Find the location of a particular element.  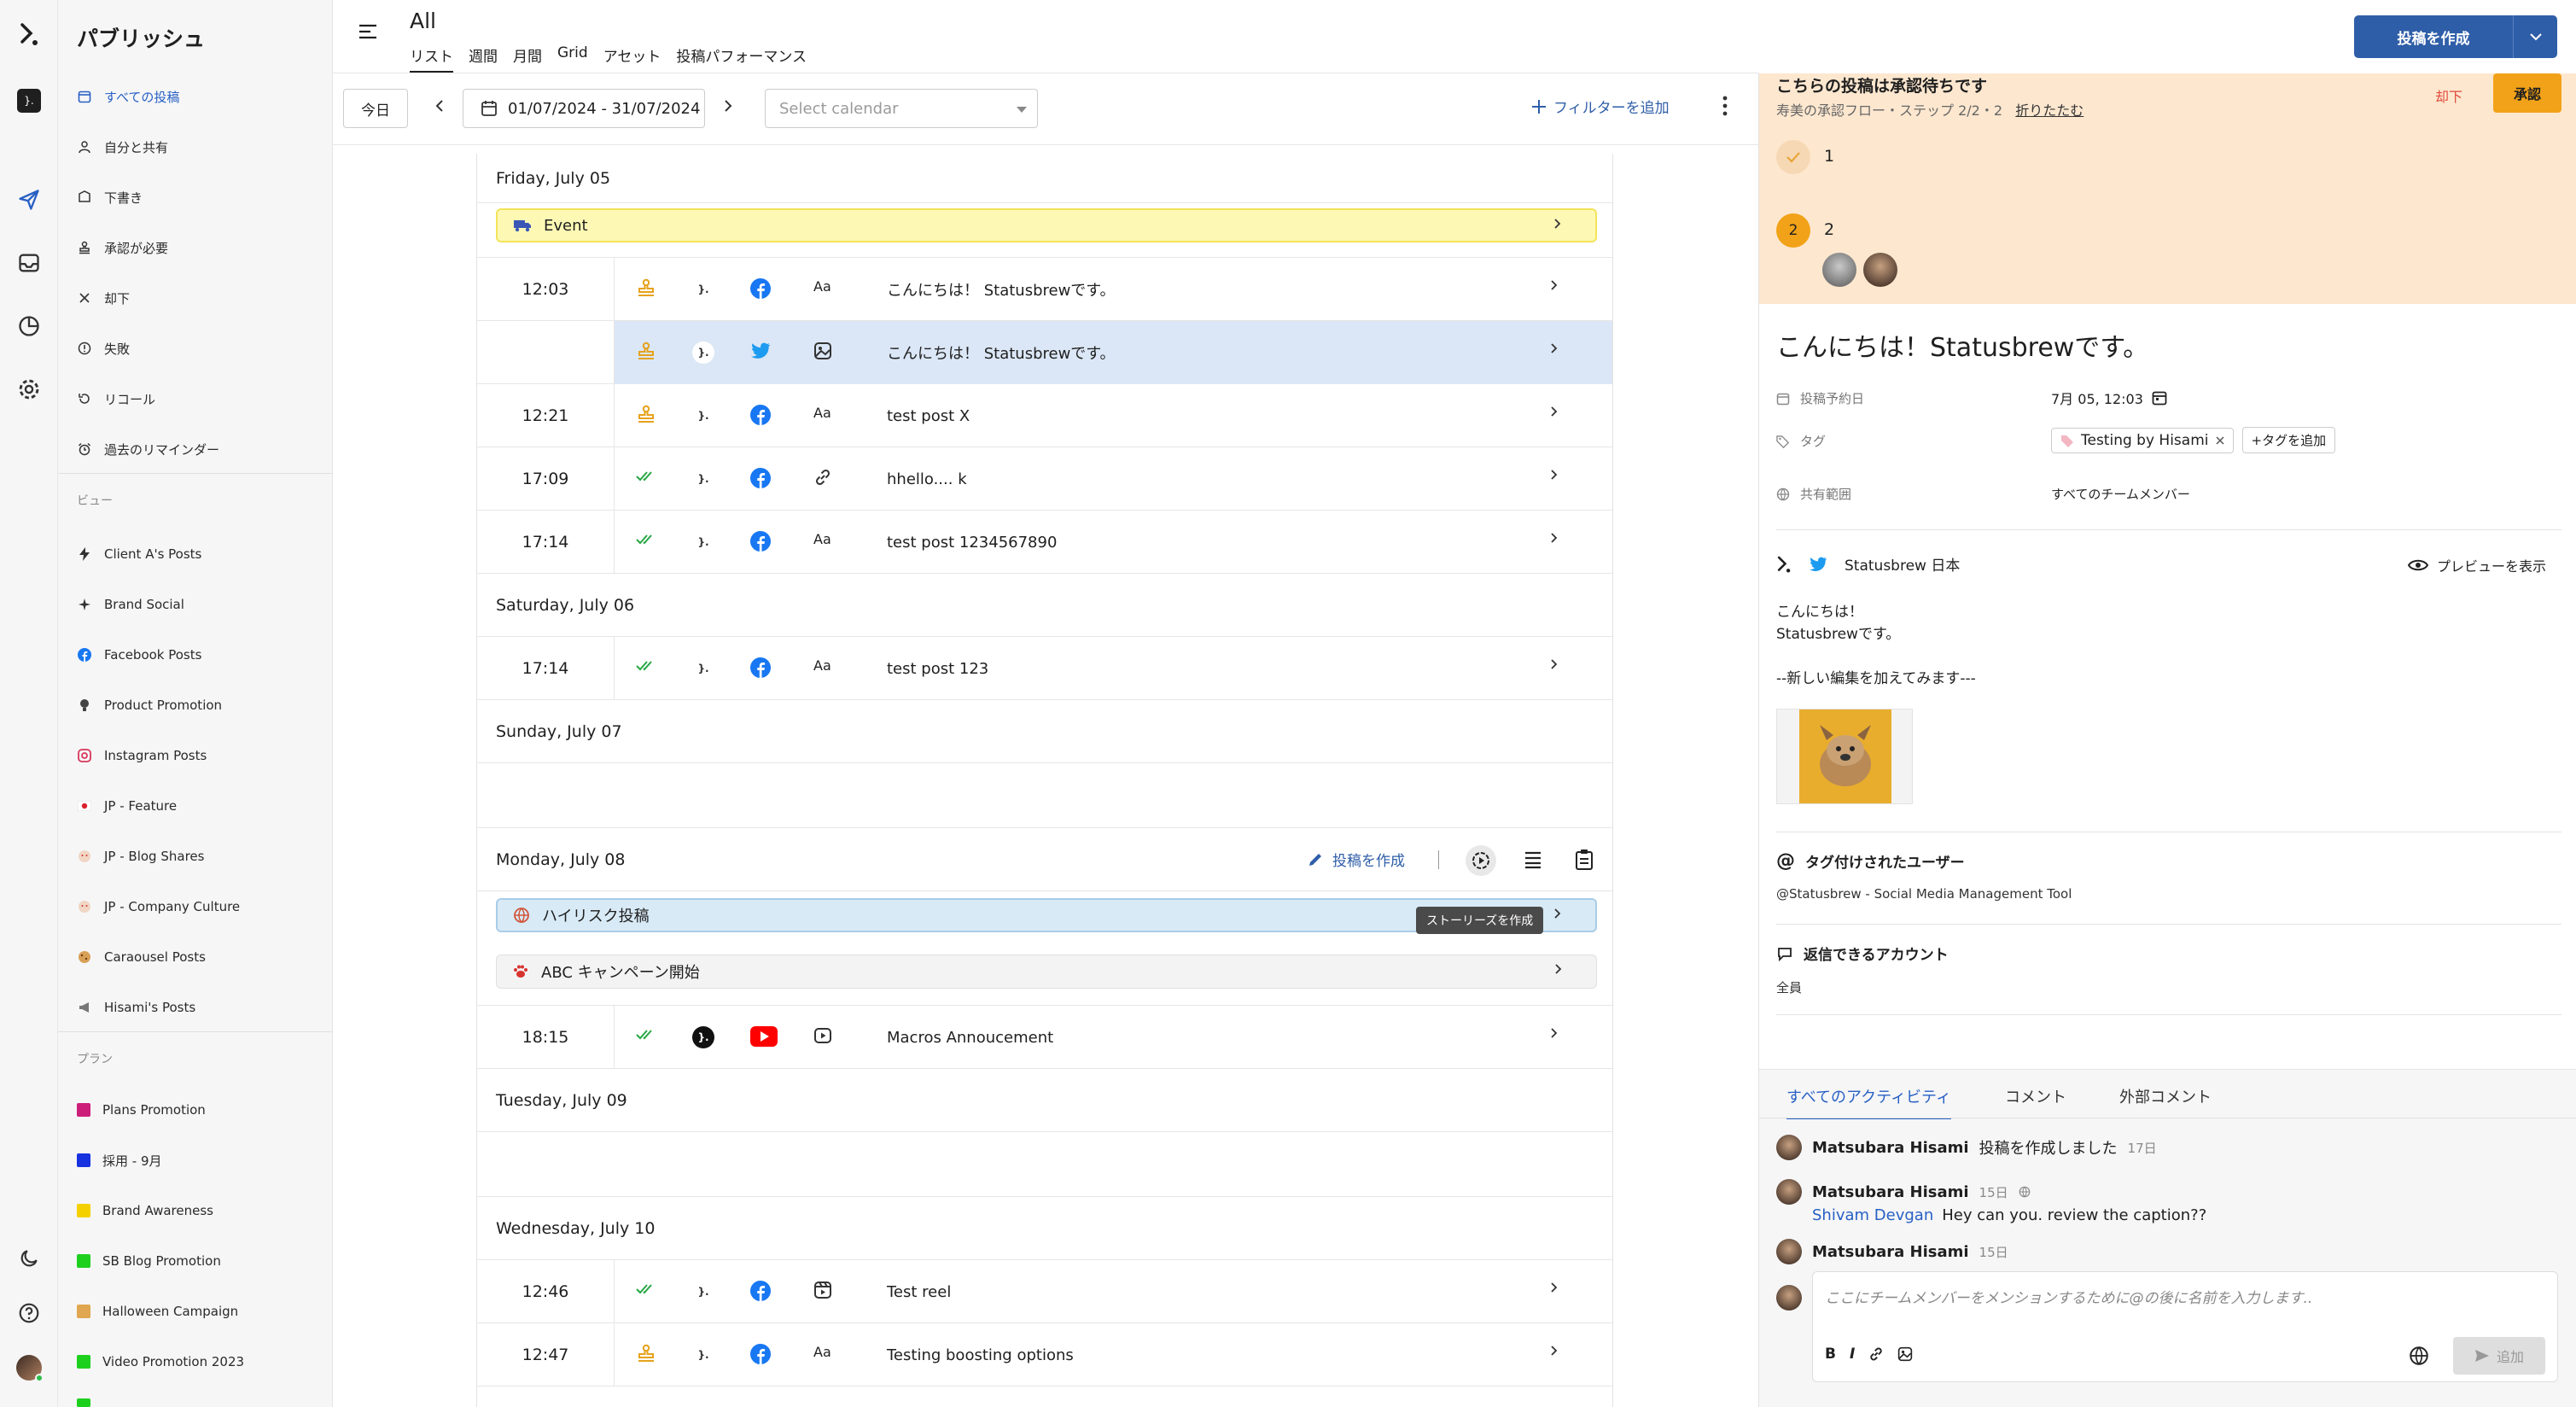

calendar-select: Select calendar is located at coordinates (901, 109).